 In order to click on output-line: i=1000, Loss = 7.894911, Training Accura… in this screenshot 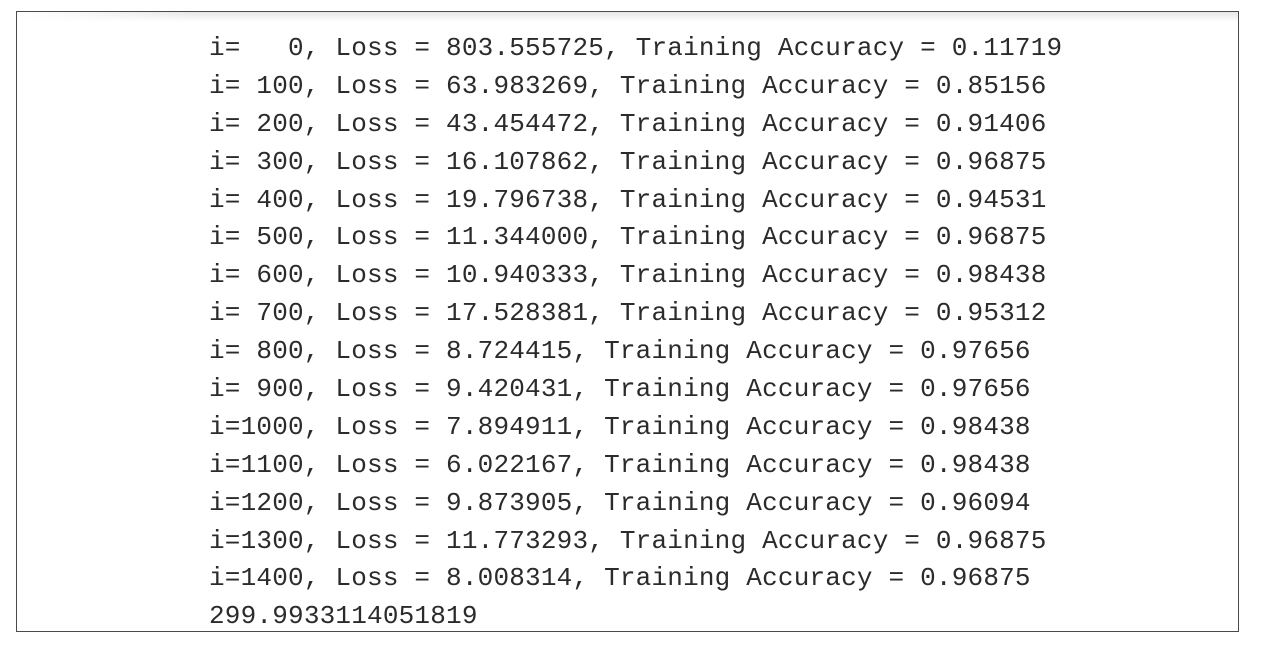, I will do `click(620, 426)`.